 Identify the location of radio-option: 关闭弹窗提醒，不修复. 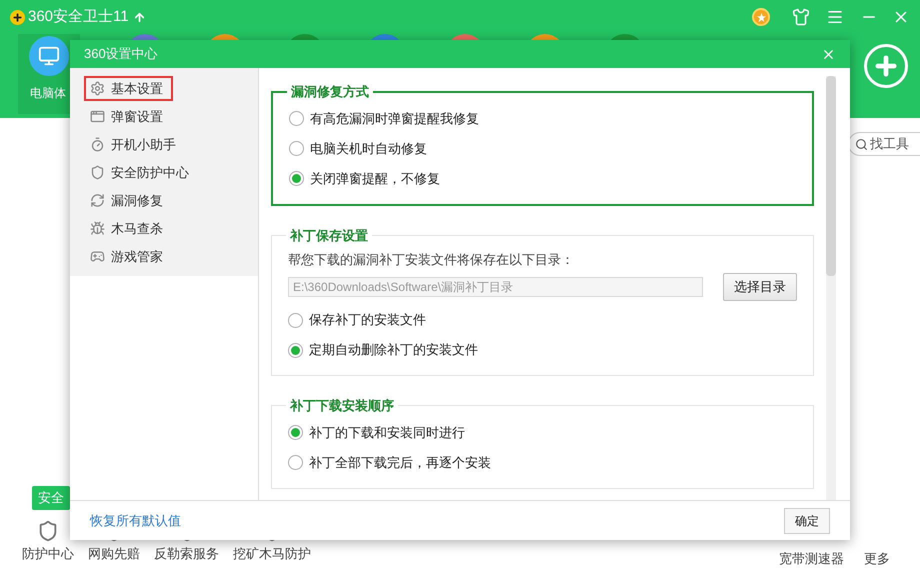
(542, 179).